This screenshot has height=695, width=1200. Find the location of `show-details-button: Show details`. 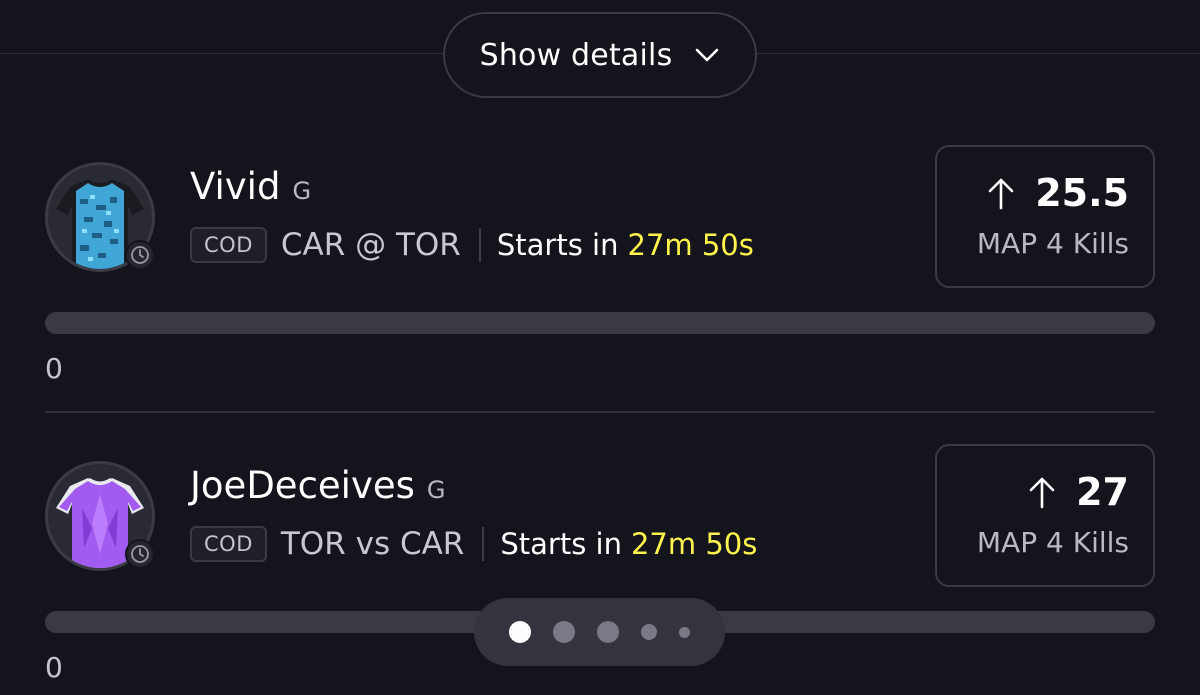

show-details-button: Show details is located at coordinates (600, 55).